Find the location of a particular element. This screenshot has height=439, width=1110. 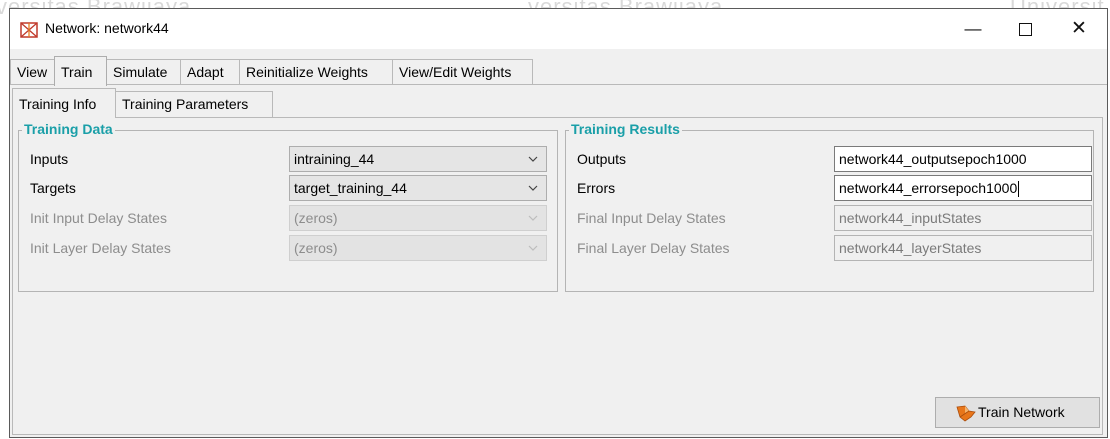

subtab-training-parameters: Training Parameters is located at coordinates (194, 104).